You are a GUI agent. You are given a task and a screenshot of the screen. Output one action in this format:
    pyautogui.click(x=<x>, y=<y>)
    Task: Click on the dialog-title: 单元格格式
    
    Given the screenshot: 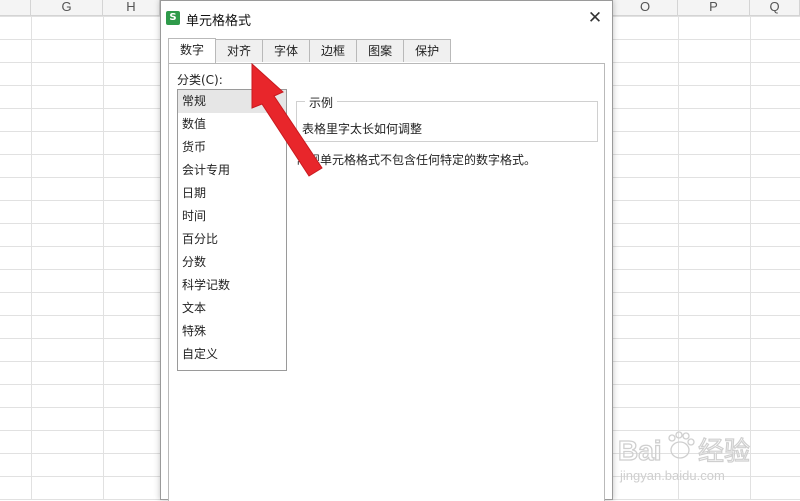 What is the action you would take?
    pyautogui.click(x=219, y=21)
    